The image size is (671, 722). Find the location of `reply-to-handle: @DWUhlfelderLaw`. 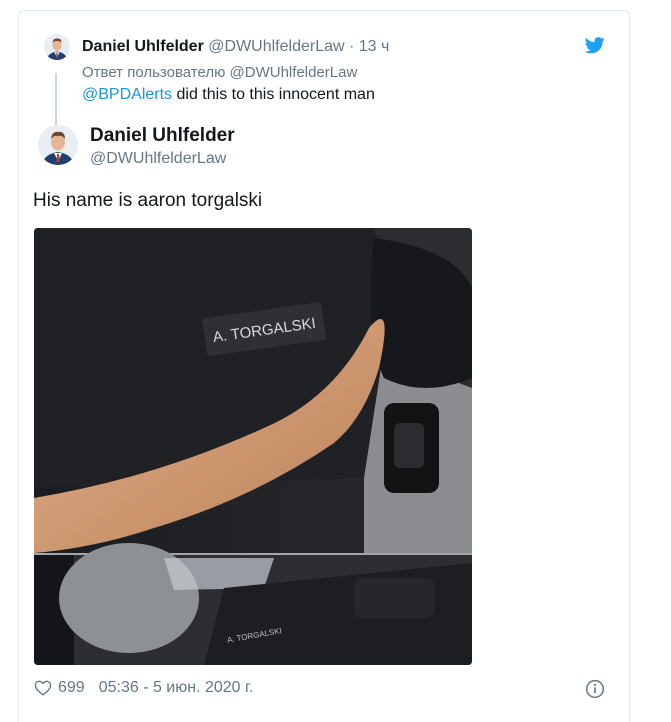

reply-to-handle: @DWUhlfelderLaw is located at coordinates (294, 72).